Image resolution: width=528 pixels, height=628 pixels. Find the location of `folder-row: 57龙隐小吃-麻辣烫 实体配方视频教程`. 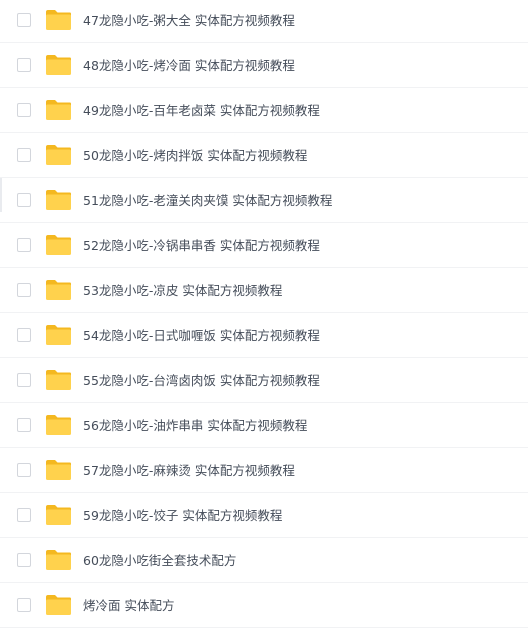

folder-row: 57龙隐小吃-麻辣烫 实体配方视频教程 is located at coordinates (264, 471).